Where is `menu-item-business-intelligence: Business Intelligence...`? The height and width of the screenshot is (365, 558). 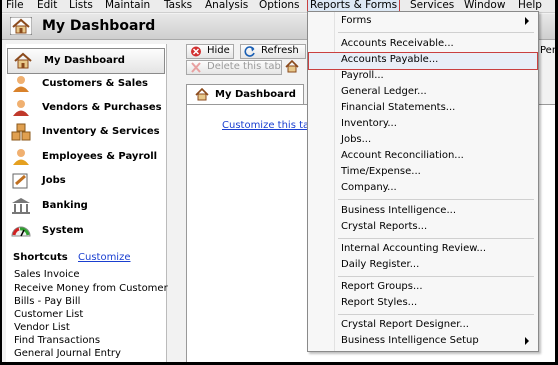
menu-item-business-intelligence: Business Intelligence... is located at coordinates (423, 211).